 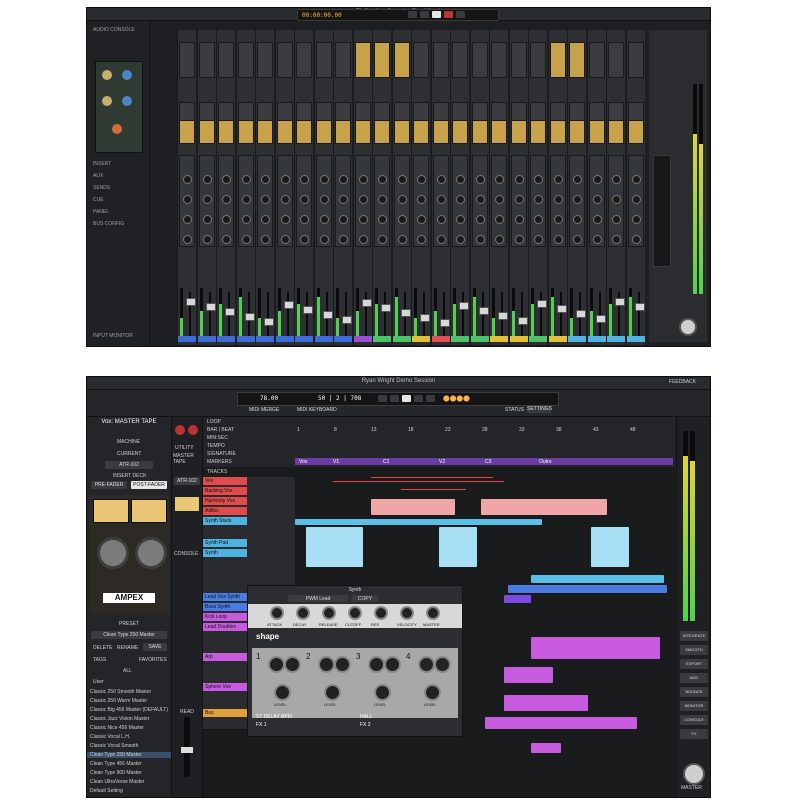 I want to click on synth-knob-icon, so click(x=329, y=613).